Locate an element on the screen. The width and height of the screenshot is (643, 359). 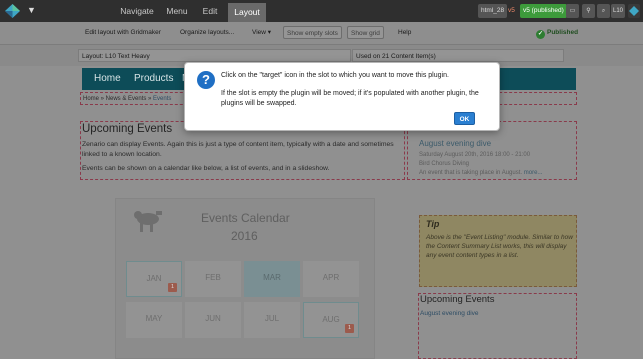
event-date: Saturday August 20th, 2016 18:00 - 21:00 is located at coordinates (475, 155).